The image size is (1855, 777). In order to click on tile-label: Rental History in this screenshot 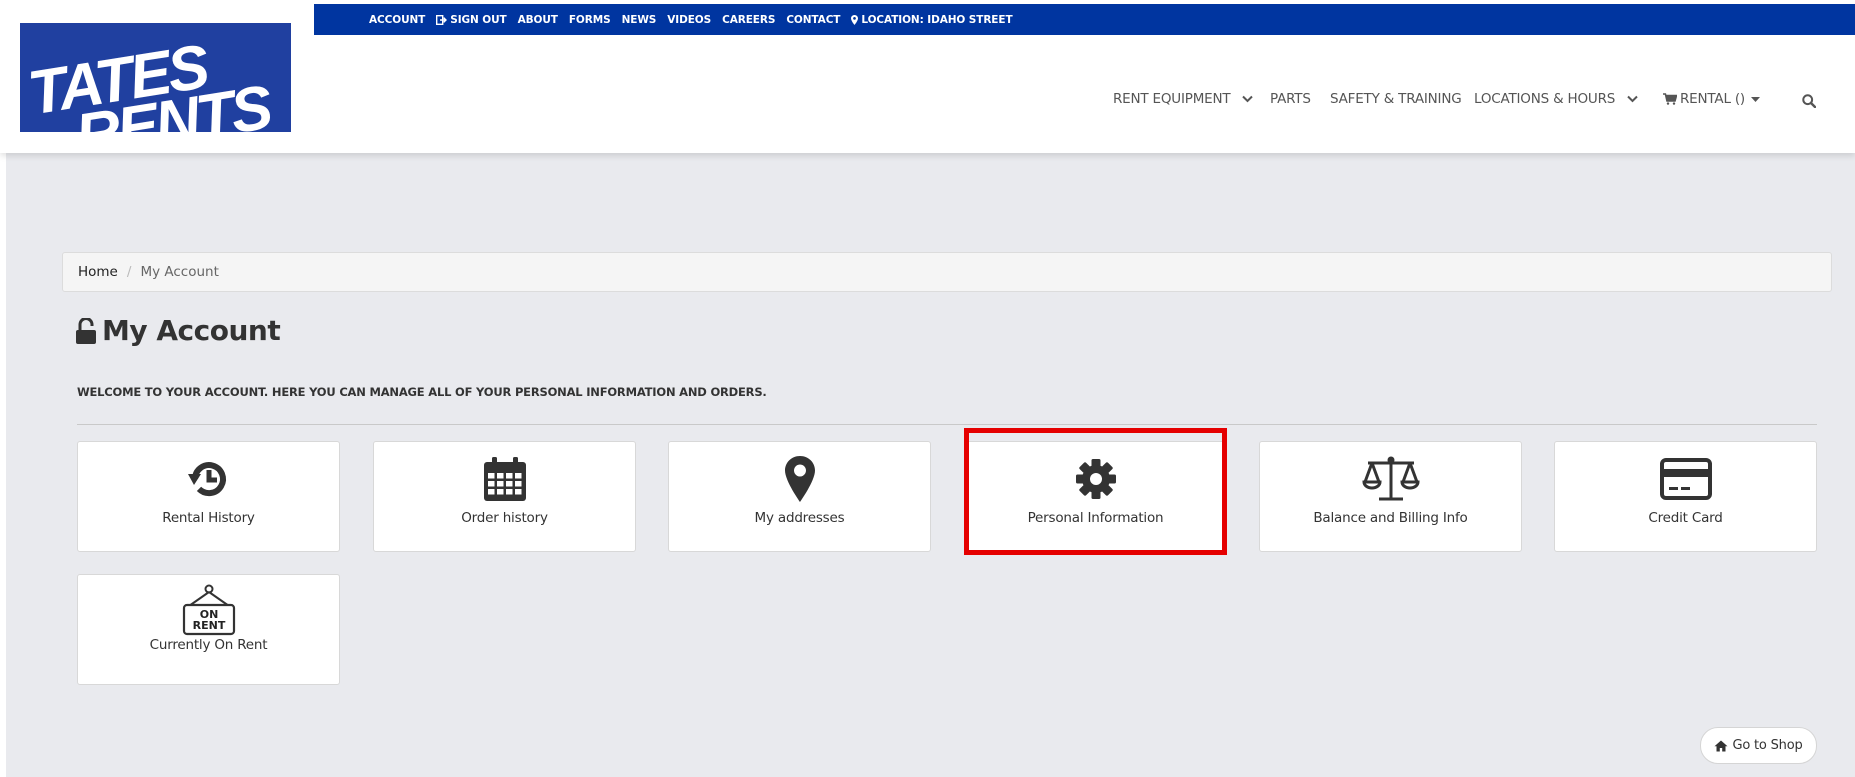, I will do `click(208, 518)`.